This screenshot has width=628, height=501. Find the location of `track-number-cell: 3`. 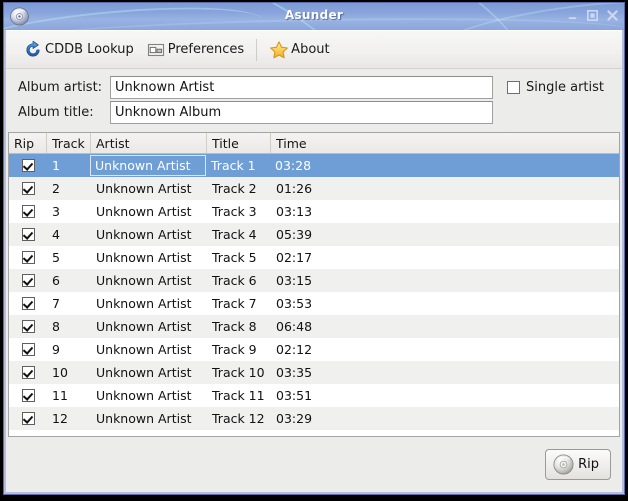

track-number-cell: 3 is located at coordinates (69, 211).